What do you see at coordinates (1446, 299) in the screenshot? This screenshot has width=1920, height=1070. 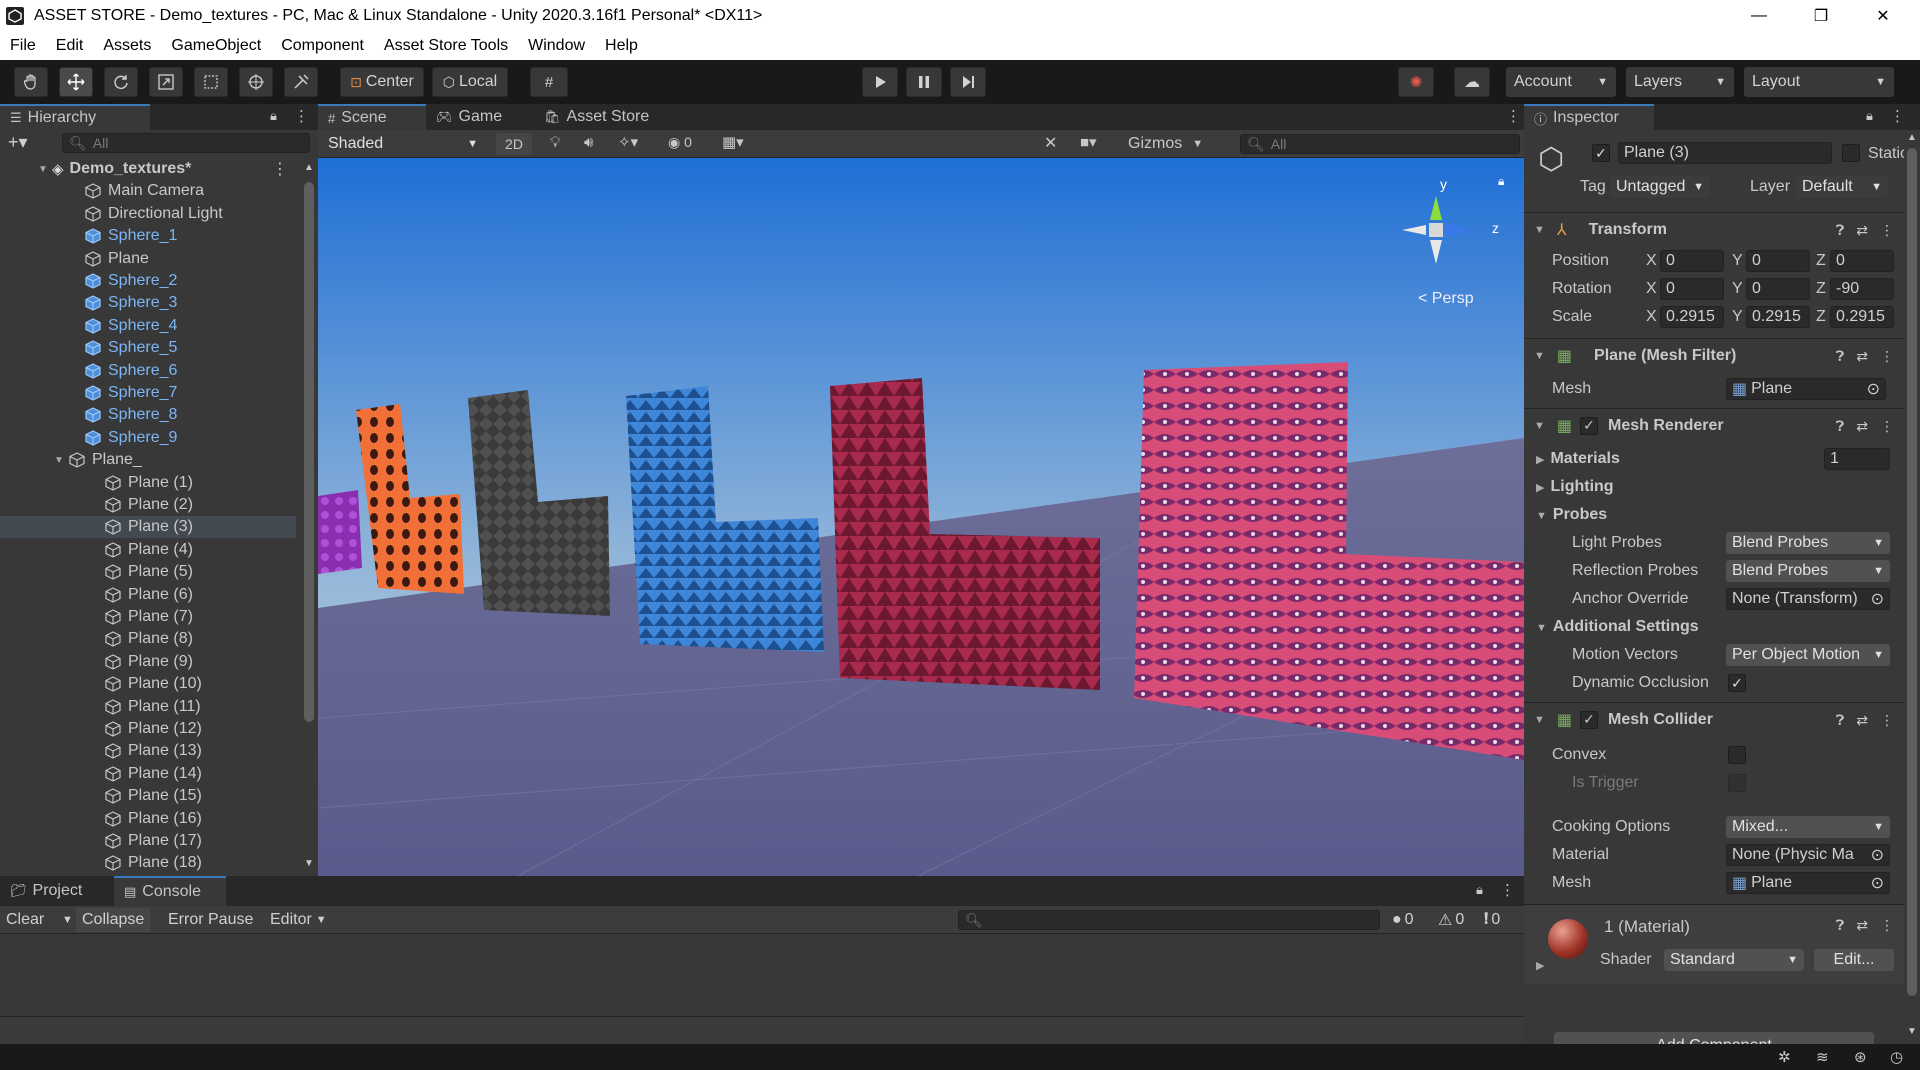 I see `persp-label: < Persp` at bounding box center [1446, 299].